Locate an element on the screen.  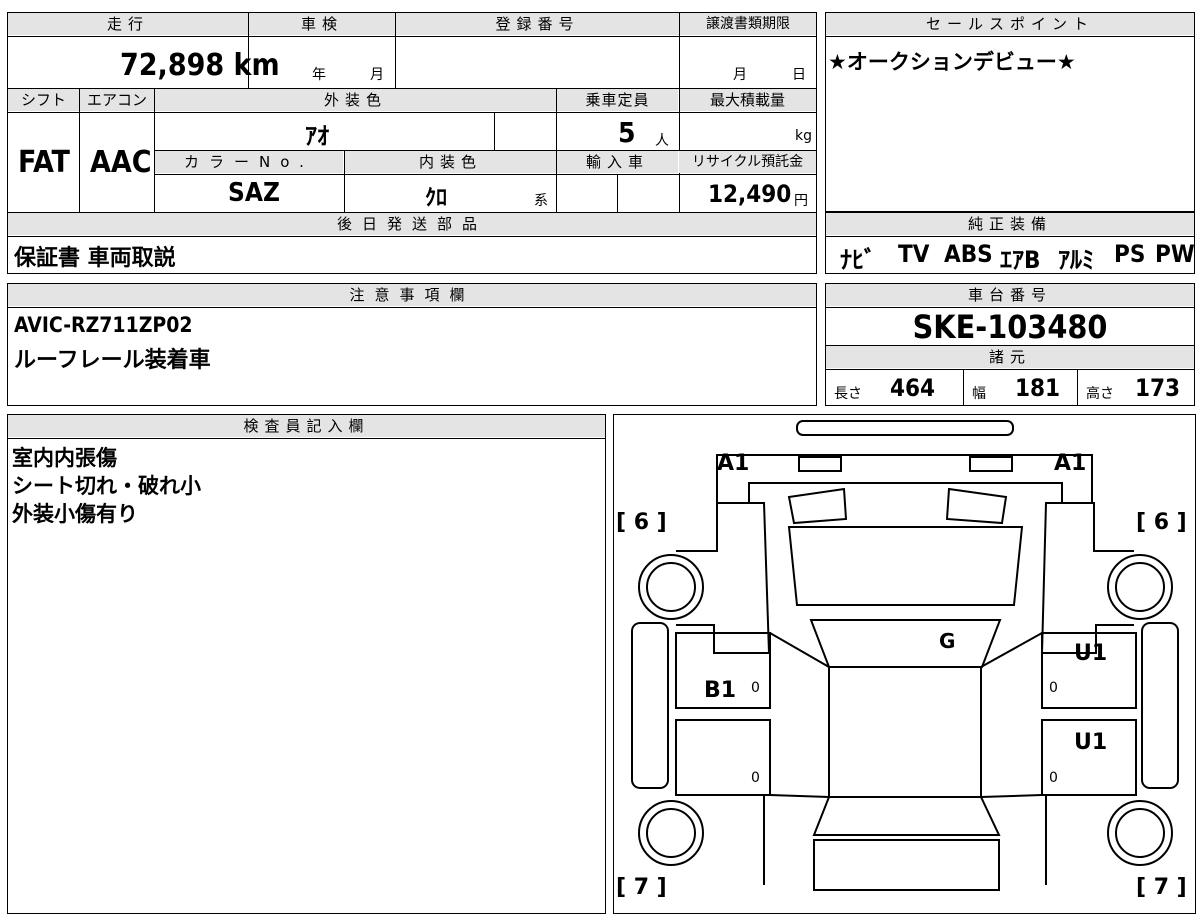
shift-header: シフト is located at coordinates (43, 100).